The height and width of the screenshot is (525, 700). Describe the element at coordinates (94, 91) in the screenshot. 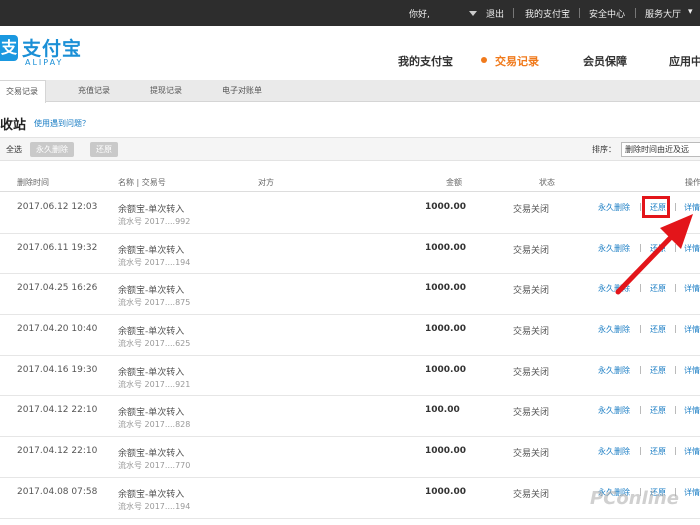

I see `tab-recharge: 充值记录` at that location.